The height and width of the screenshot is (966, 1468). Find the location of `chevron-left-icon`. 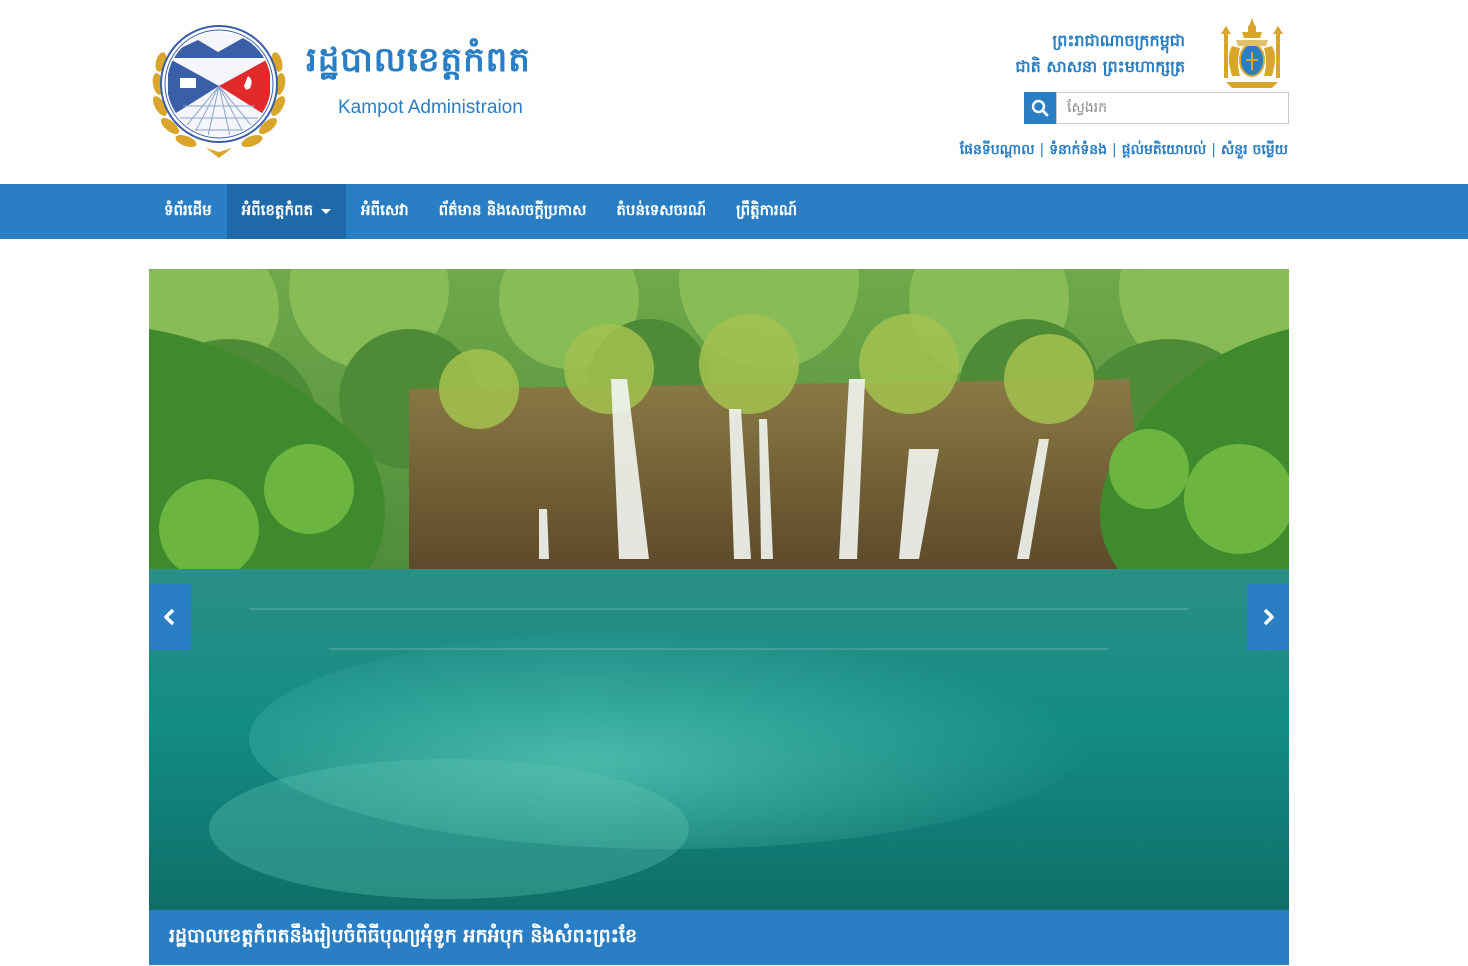

chevron-left-icon is located at coordinates (169, 617).